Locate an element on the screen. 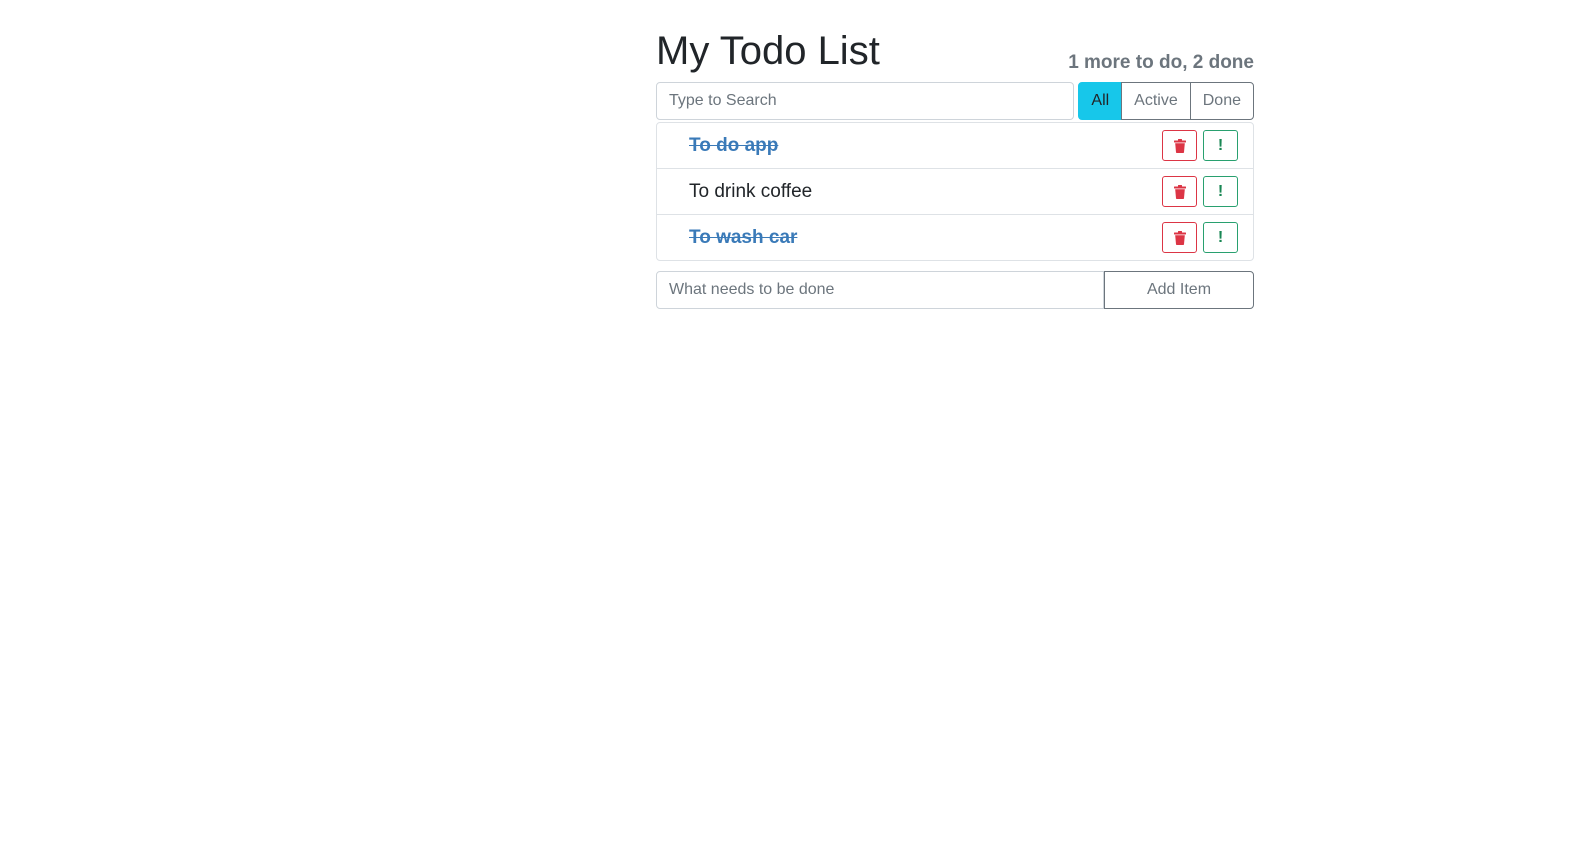 This screenshot has width=1573, height=855. filter-active-button: Active is located at coordinates (1156, 101).